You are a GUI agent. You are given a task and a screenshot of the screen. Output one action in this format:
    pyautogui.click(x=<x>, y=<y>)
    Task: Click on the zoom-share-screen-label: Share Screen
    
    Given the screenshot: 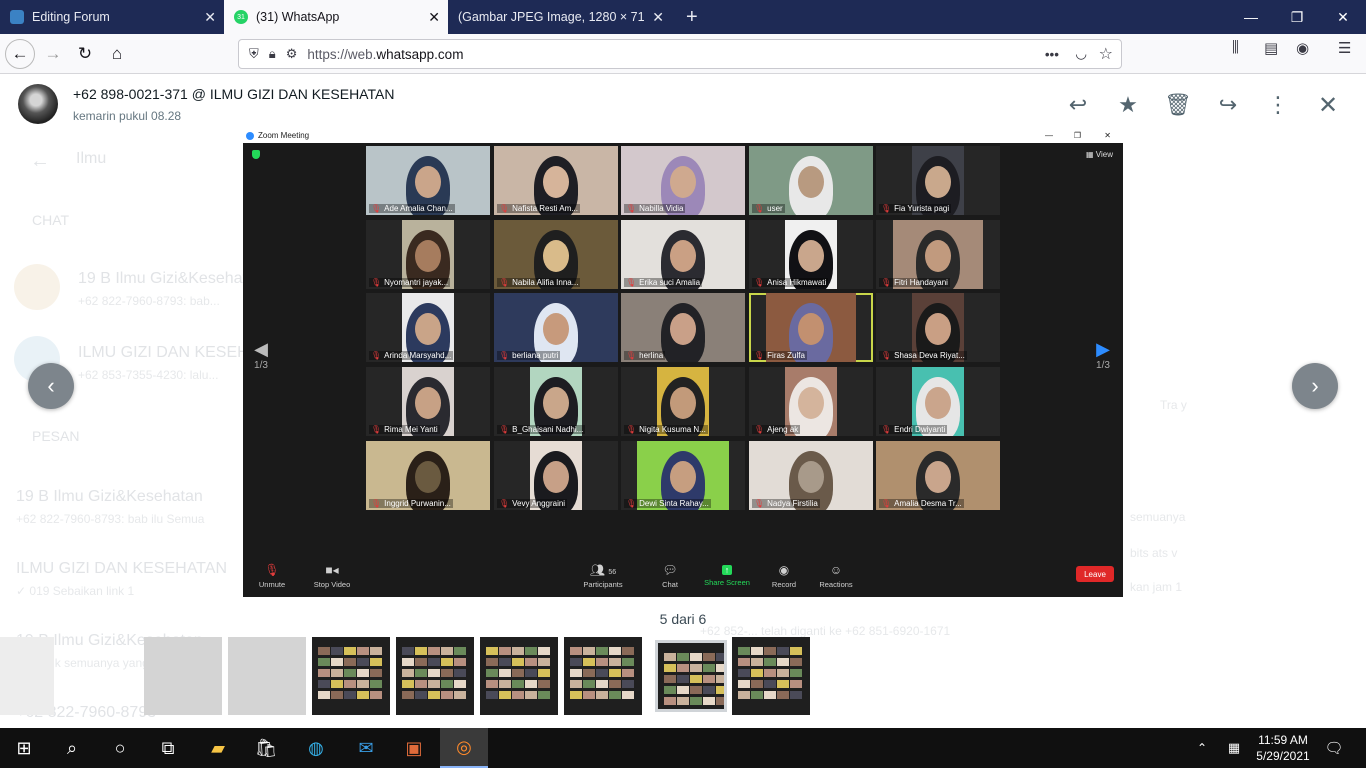 What is the action you would take?
    pyautogui.click(x=727, y=582)
    